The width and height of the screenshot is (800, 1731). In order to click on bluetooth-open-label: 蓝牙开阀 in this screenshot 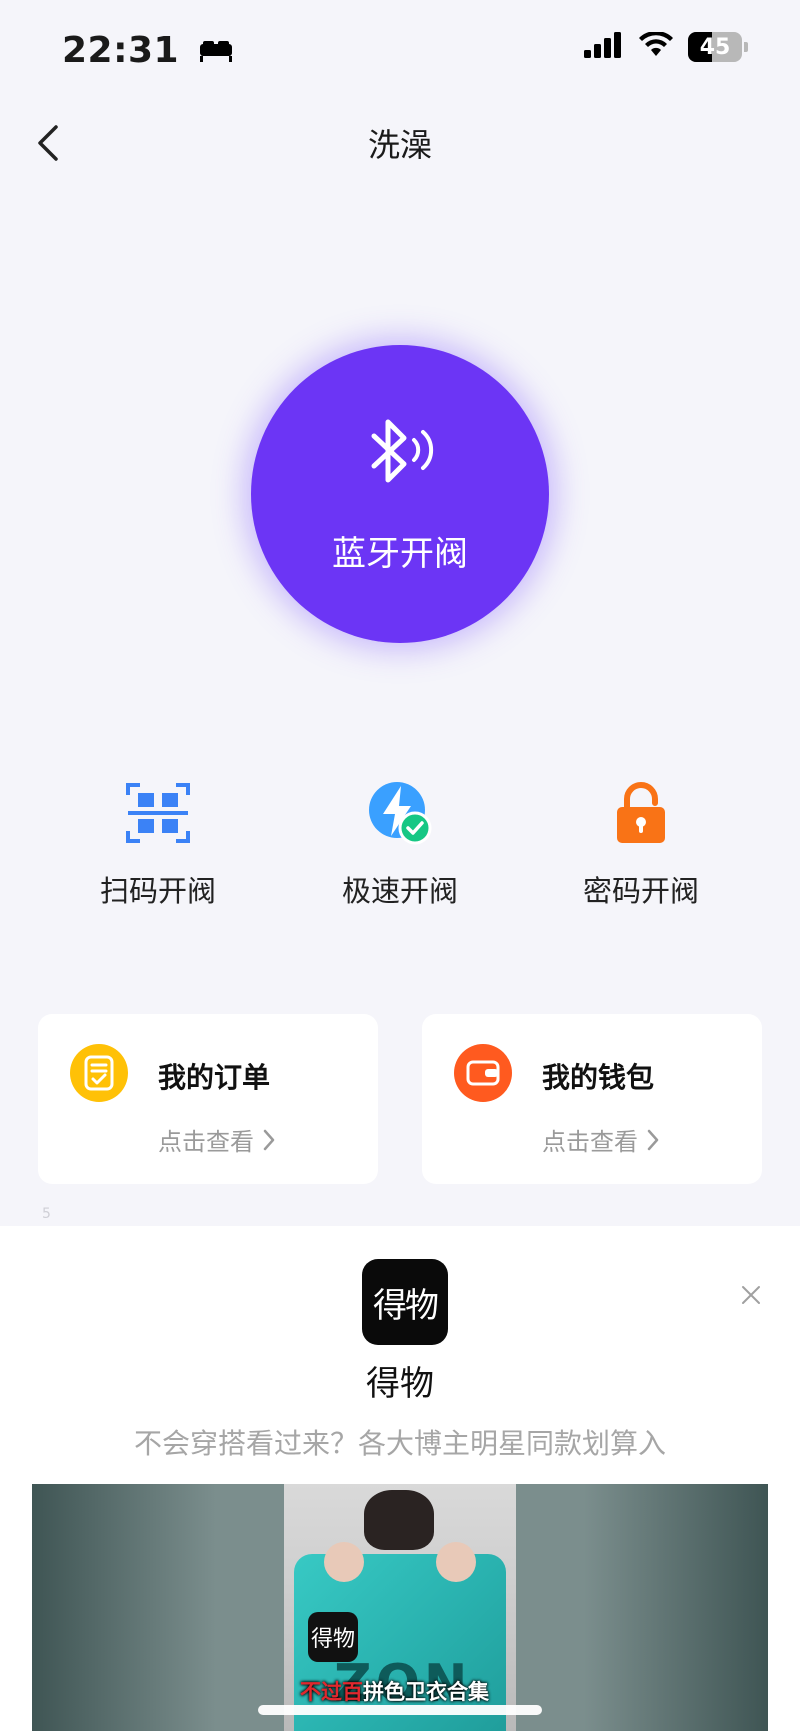, I will do `click(400, 553)`.